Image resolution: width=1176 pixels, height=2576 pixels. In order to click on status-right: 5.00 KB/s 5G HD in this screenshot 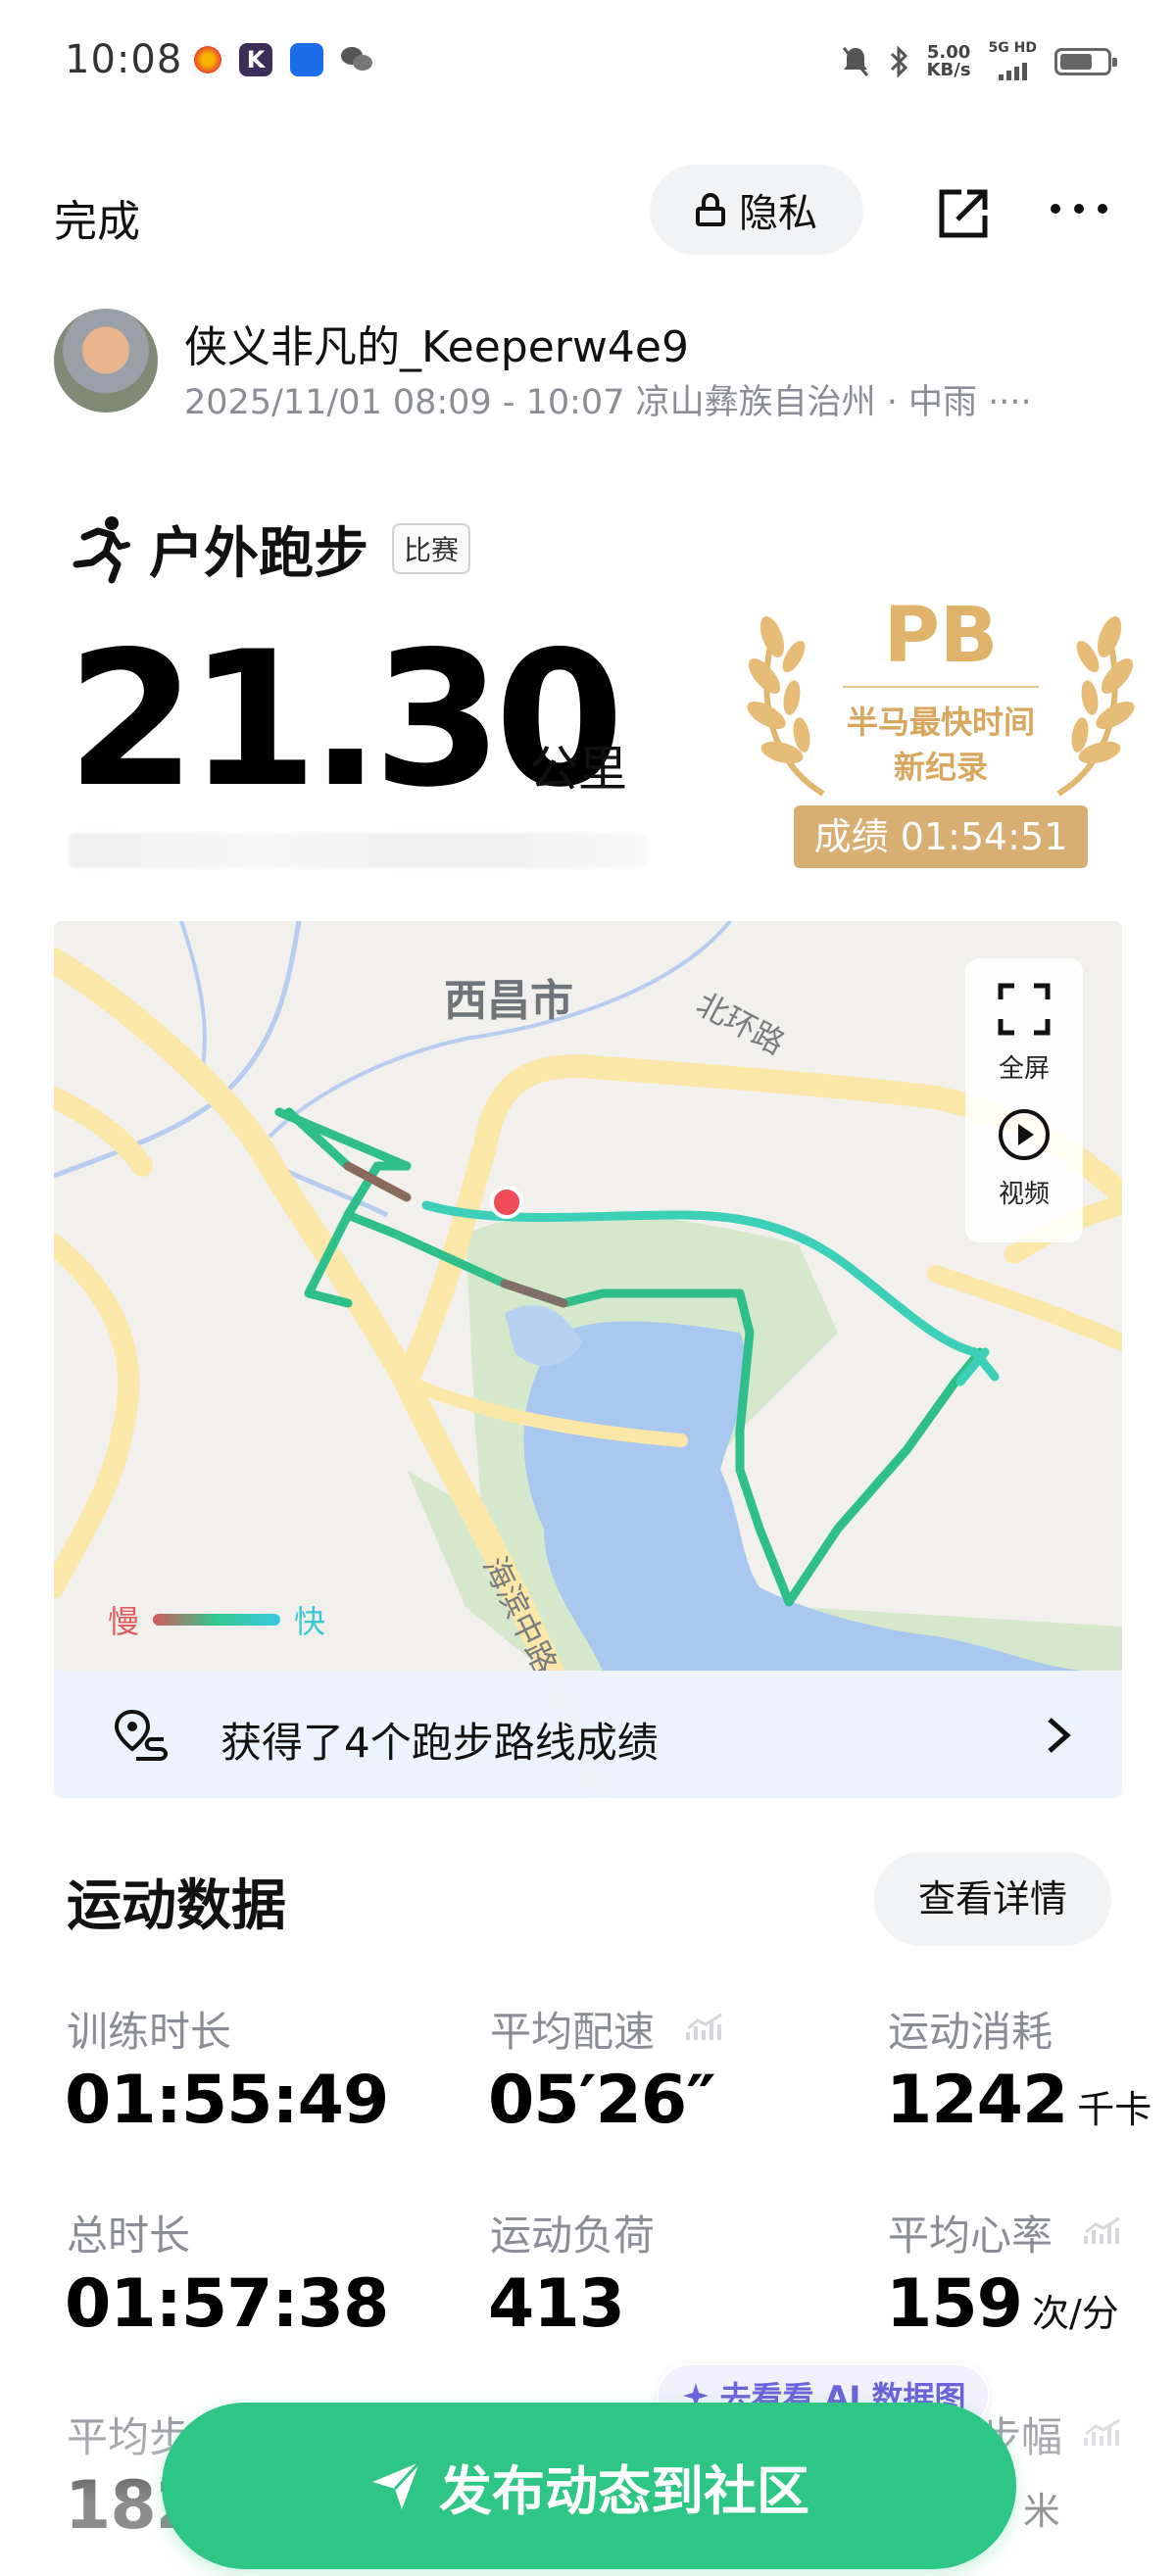, I will do `click(979, 61)`.